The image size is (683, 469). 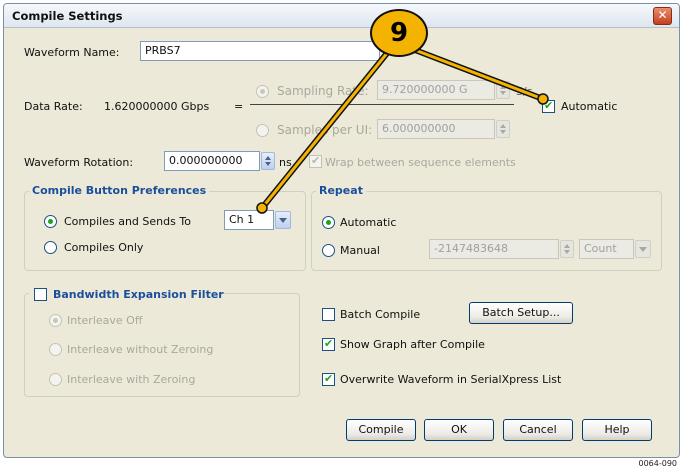 I want to click on callout-number-9: 9, so click(x=399, y=33).